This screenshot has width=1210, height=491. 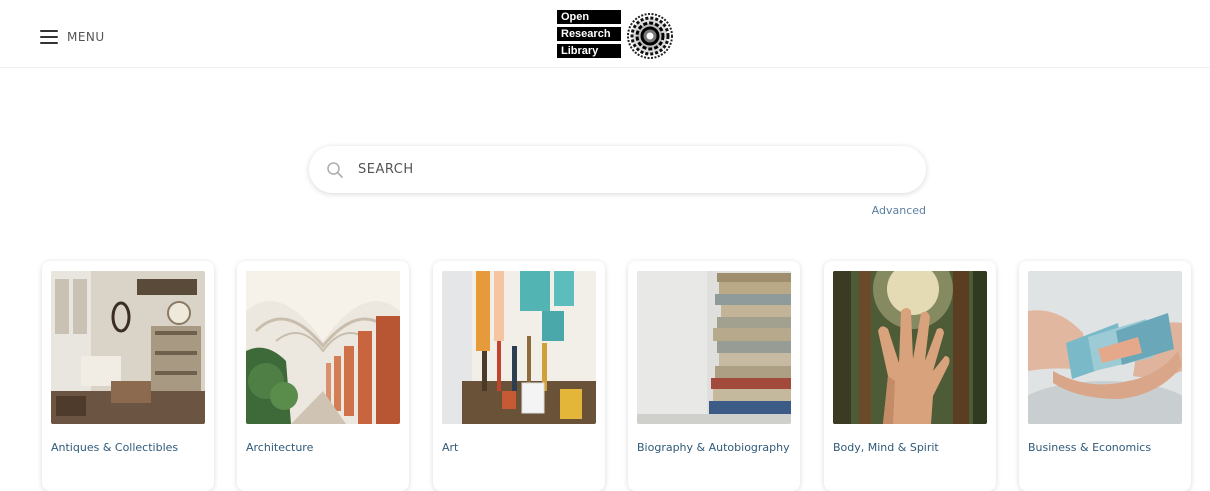 What do you see at coordinates (49, 37) in the screenshot?
I see `hamburger-icon` at bounding box center [49, 37].